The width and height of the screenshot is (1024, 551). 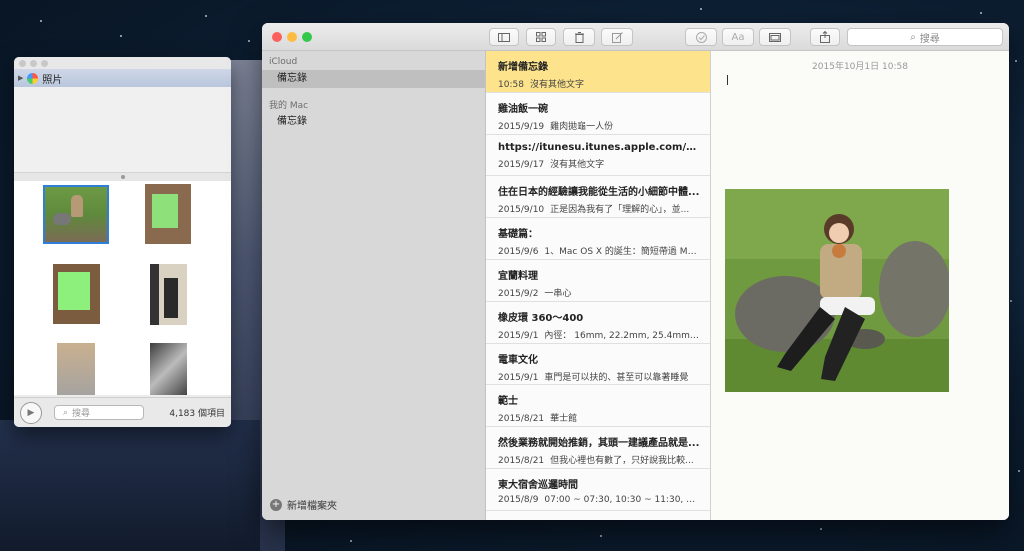 I want to click on photos-app-icon, so click(x=33, y=78).